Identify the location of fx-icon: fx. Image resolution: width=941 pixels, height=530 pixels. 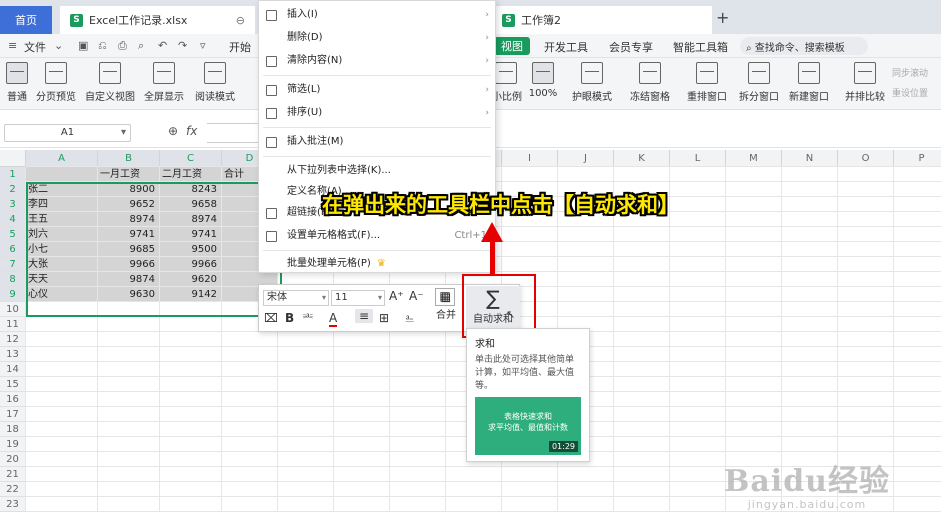
(191, 131).